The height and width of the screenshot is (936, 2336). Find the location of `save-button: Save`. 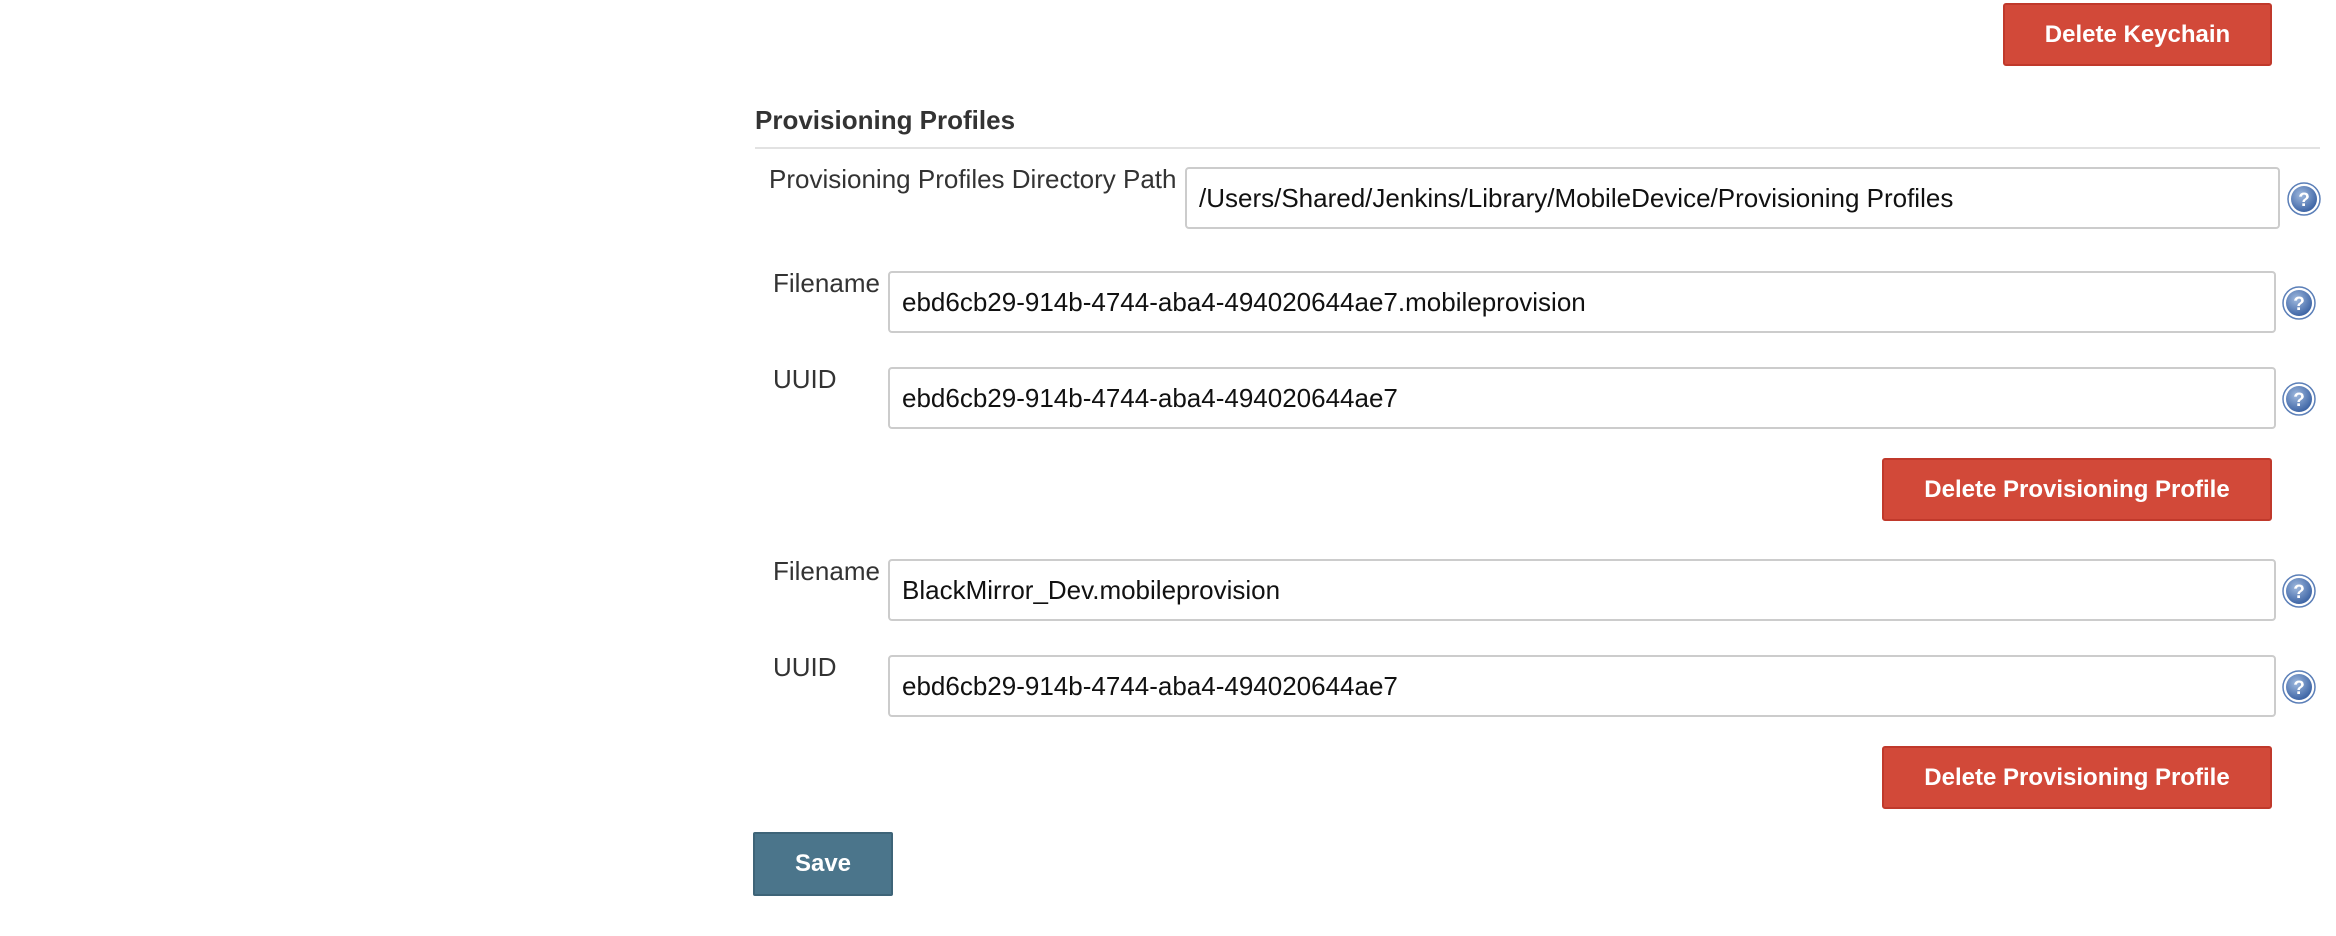

save-button: Save is located at coordinates (823, 864).